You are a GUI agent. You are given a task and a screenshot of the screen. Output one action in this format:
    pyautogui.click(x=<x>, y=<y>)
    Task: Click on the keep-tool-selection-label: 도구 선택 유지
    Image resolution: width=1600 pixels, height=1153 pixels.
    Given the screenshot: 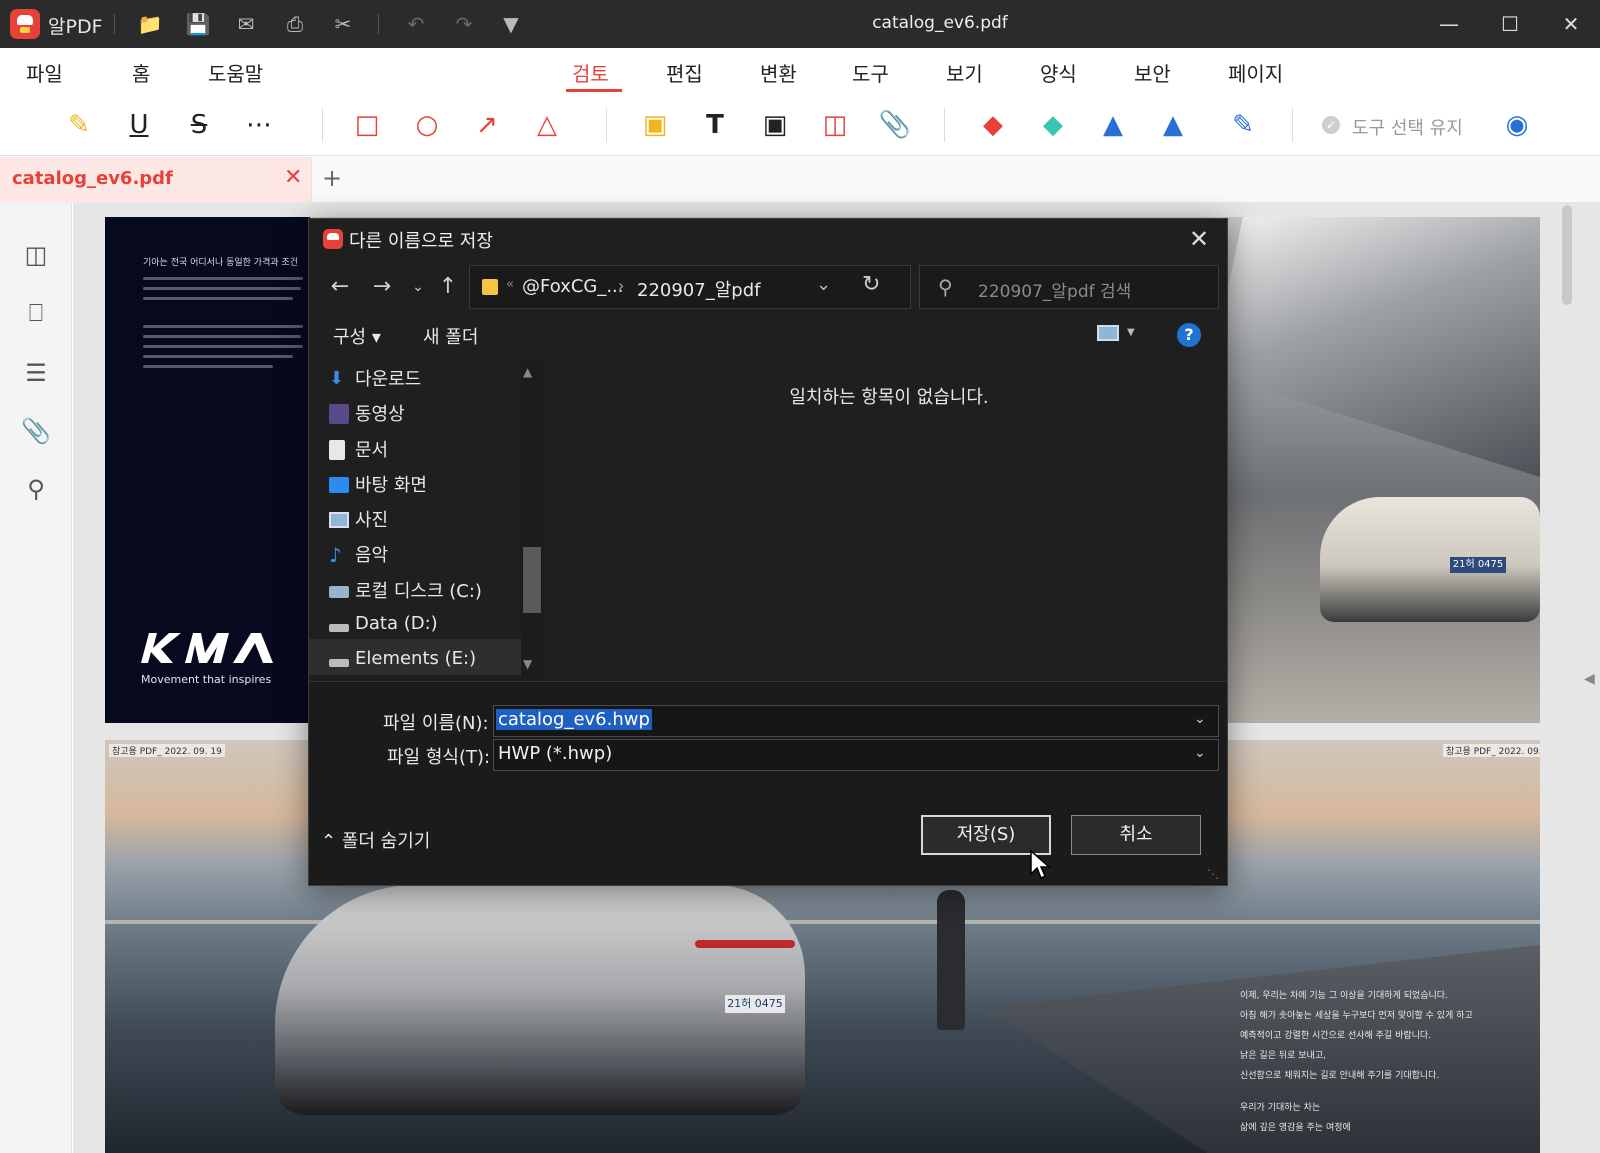 What is the action you would take?
    pyautogui.click(x=1407, y=127)
    